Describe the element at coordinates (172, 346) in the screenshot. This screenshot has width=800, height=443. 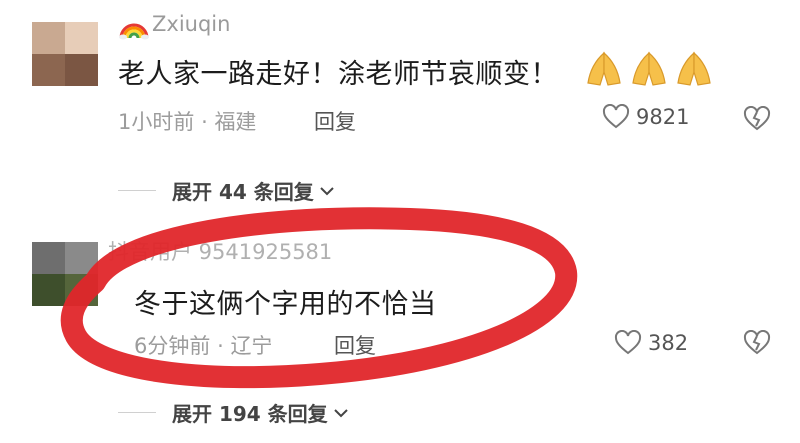
I see `comment-time: 6分钟前` at that location.